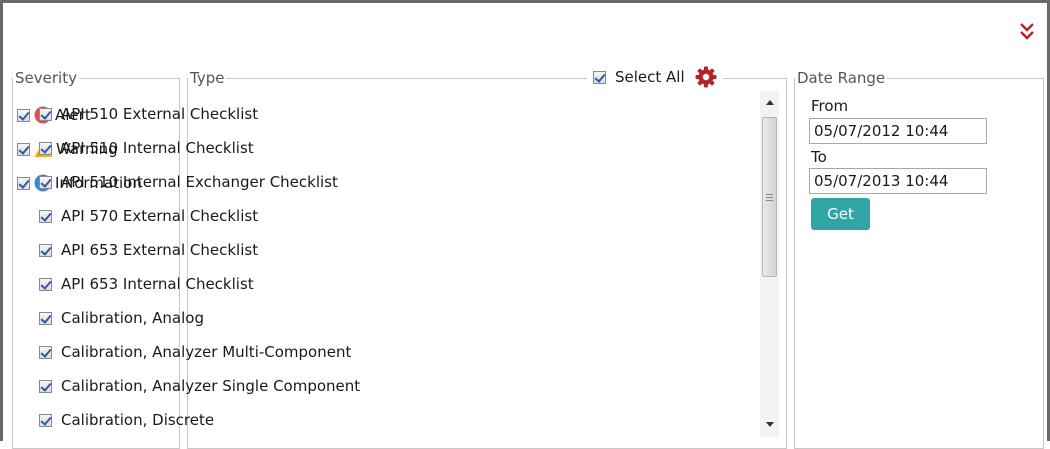  What do you see at coordinates (769, 424) in the screenshot?
I see `scroll-down-icon` at bounding box center [769, 424].